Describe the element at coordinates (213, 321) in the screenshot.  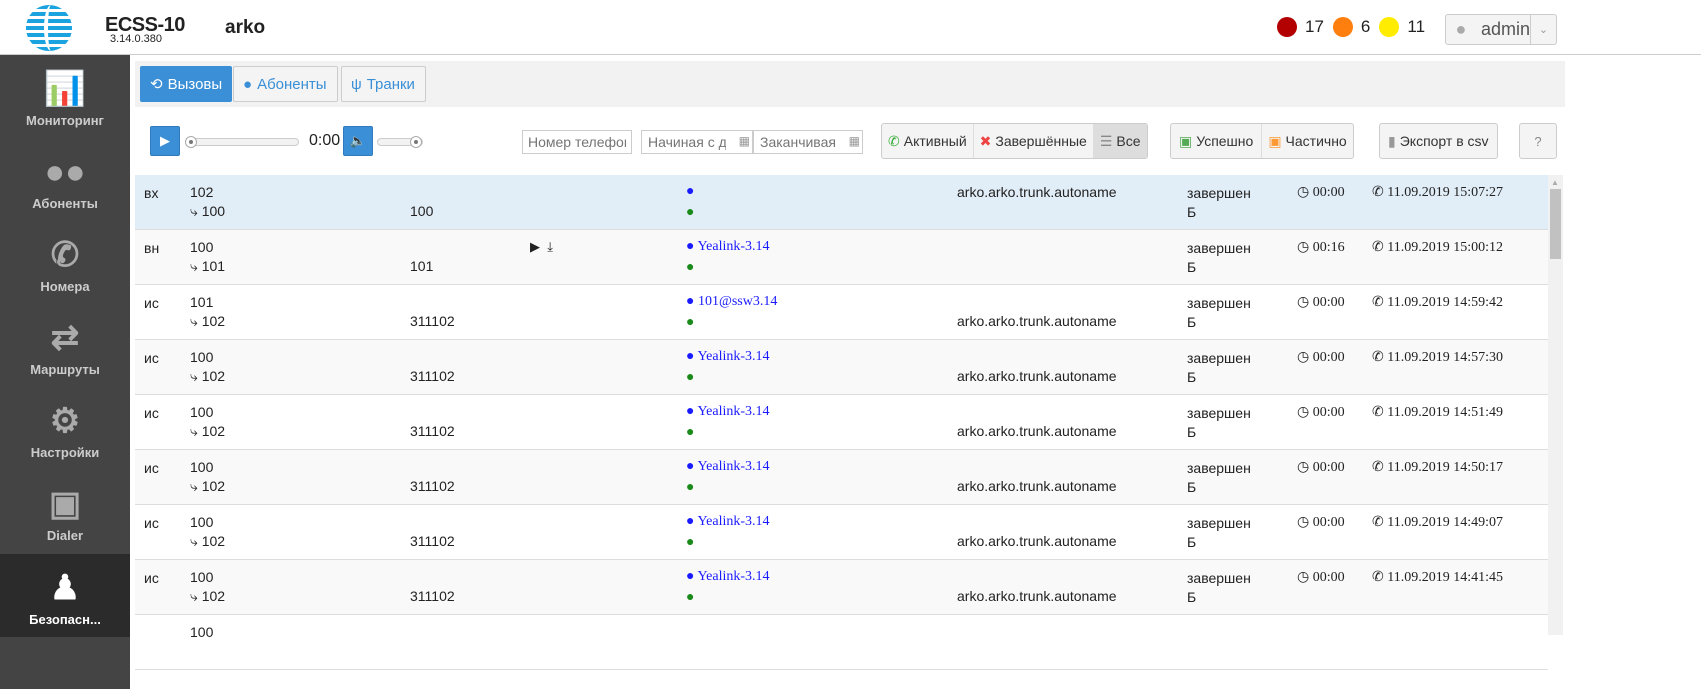
I see `callee-number: 102` at that location.